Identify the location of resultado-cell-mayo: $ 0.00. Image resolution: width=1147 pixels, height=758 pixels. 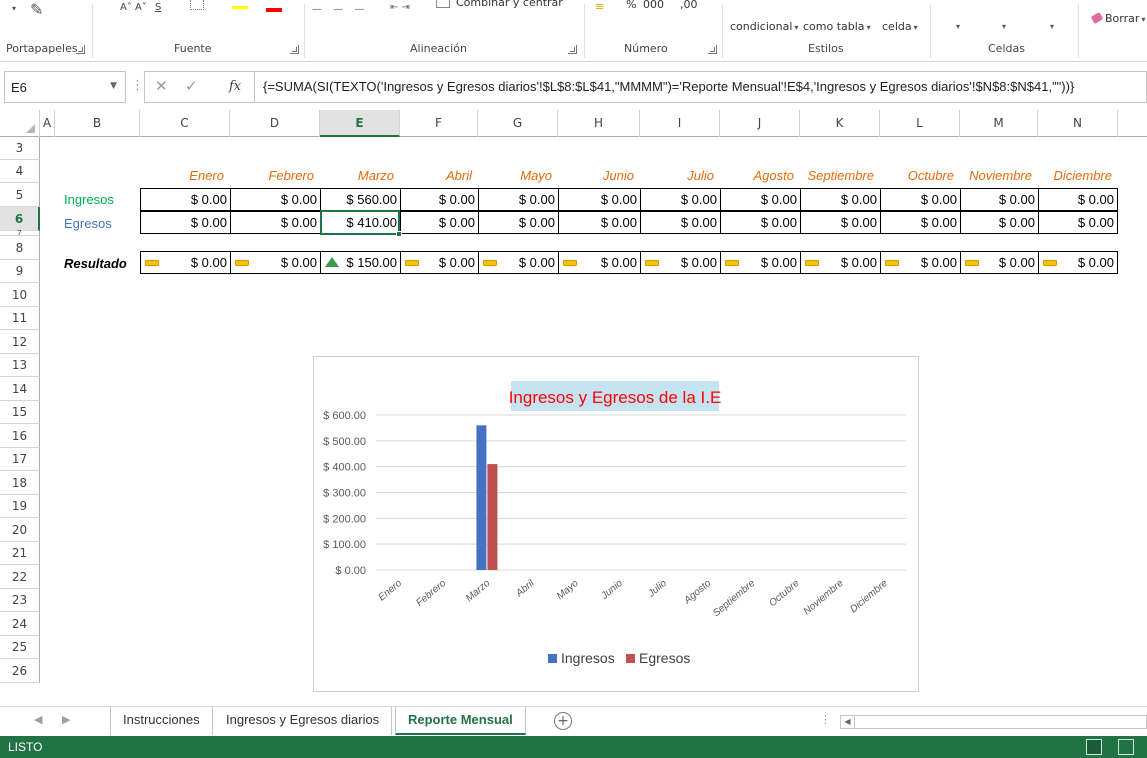
(518, 262).